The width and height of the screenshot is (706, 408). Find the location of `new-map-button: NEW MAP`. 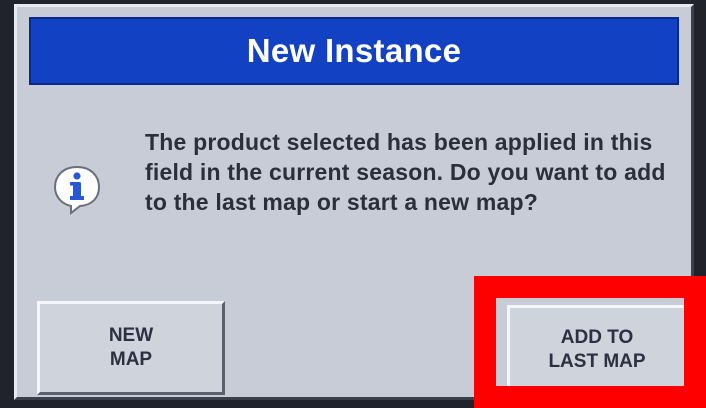

new-map-button: NEW MAP is located at coordinates (131, 348).